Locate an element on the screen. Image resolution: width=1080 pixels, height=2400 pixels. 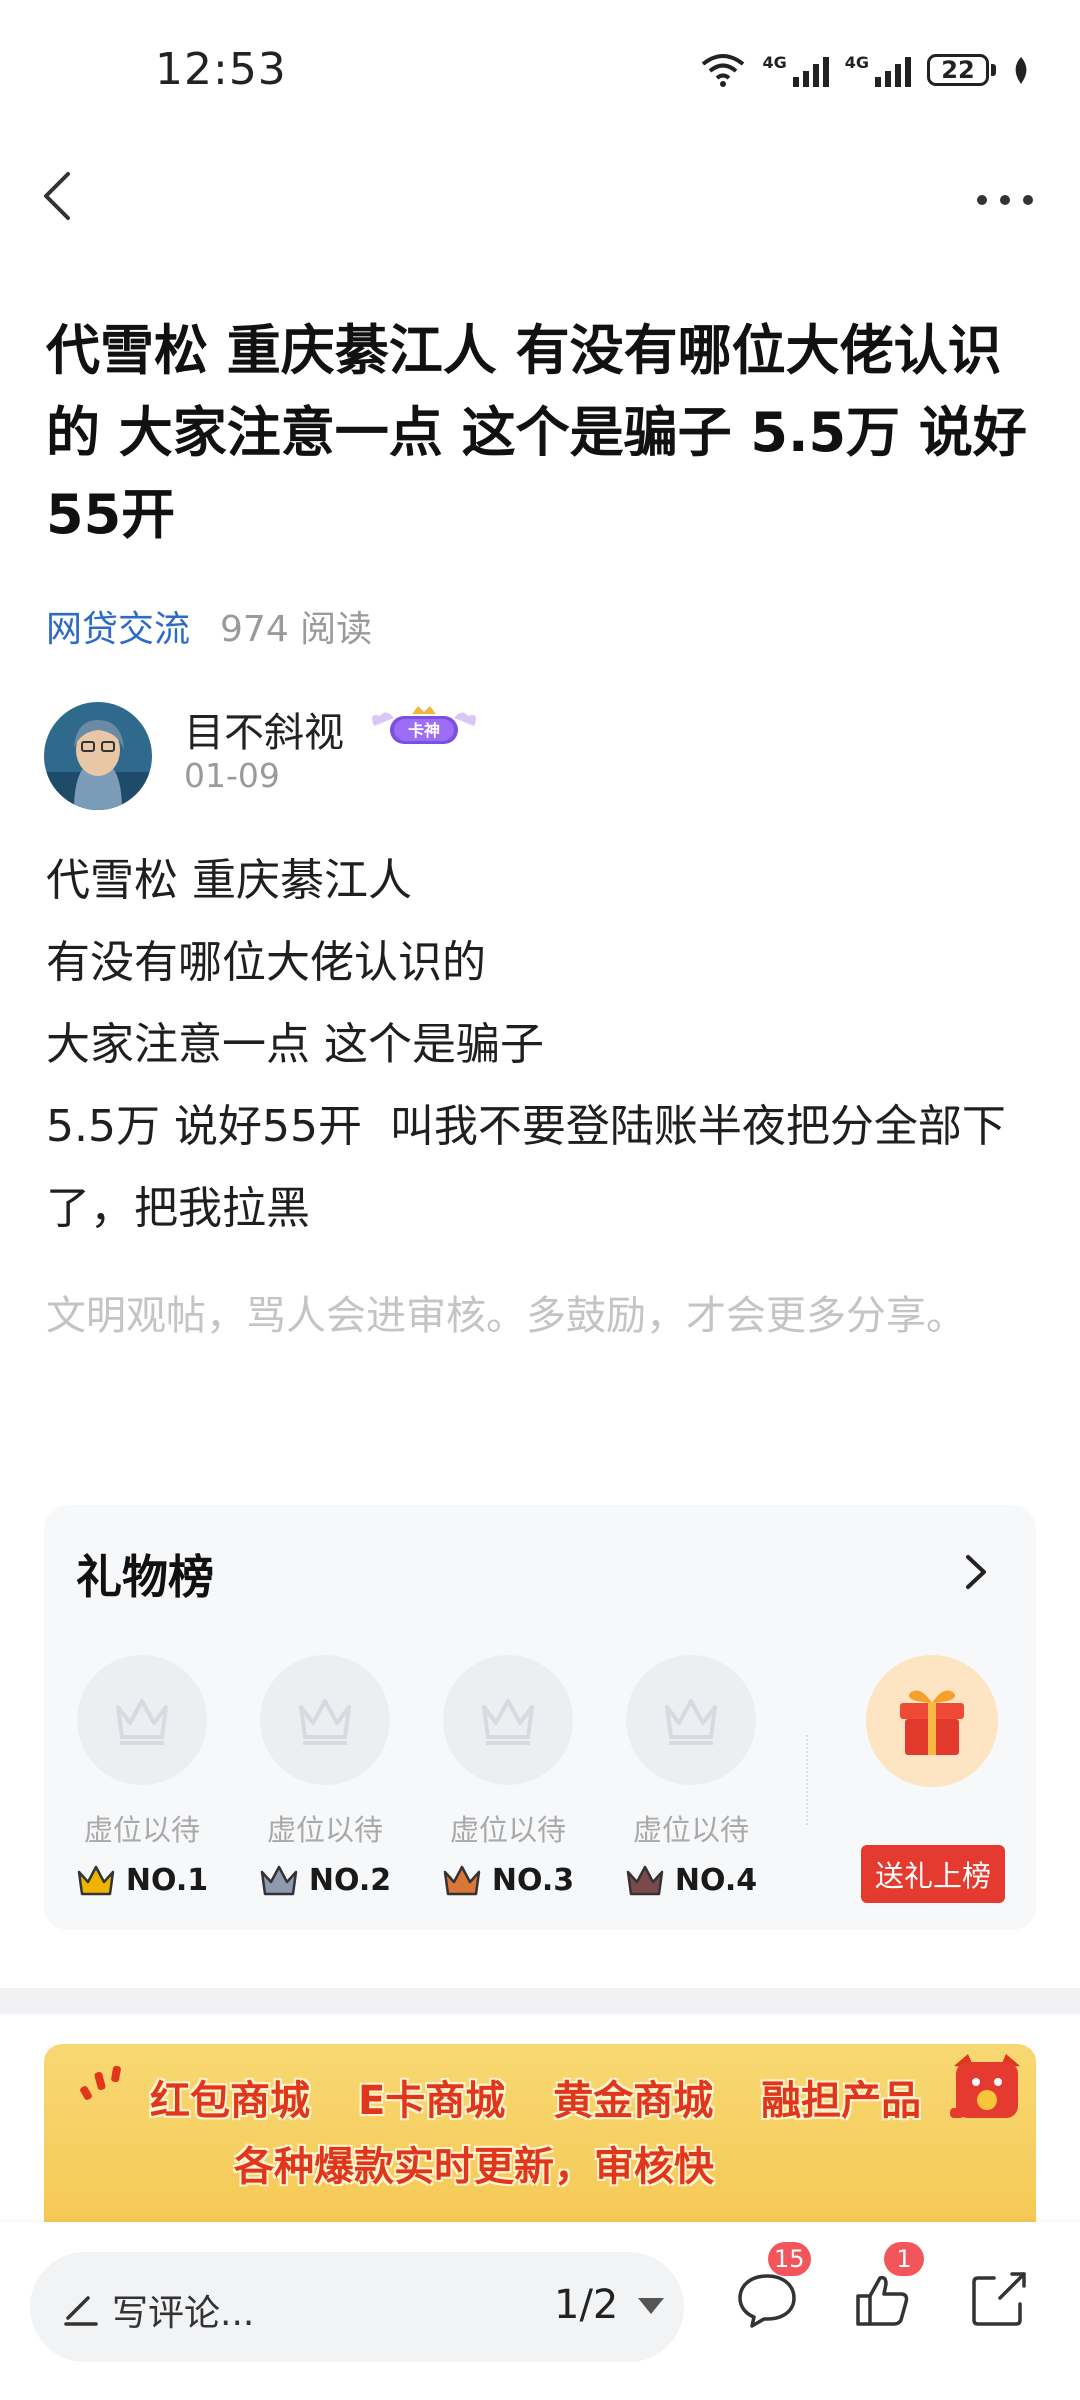
page-indicator: 1/2 is located at coordinates (586, 2305).